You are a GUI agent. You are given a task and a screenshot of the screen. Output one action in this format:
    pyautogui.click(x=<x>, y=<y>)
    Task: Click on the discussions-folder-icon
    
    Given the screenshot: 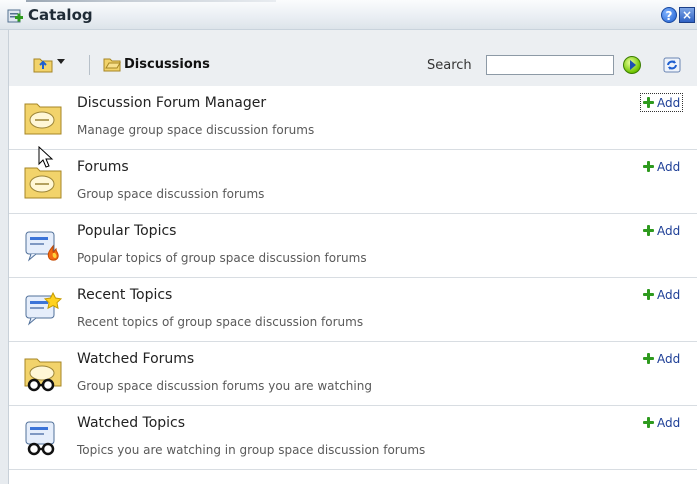 What is the action you would take?
    pyautogui.click(x=112, y=65)
    